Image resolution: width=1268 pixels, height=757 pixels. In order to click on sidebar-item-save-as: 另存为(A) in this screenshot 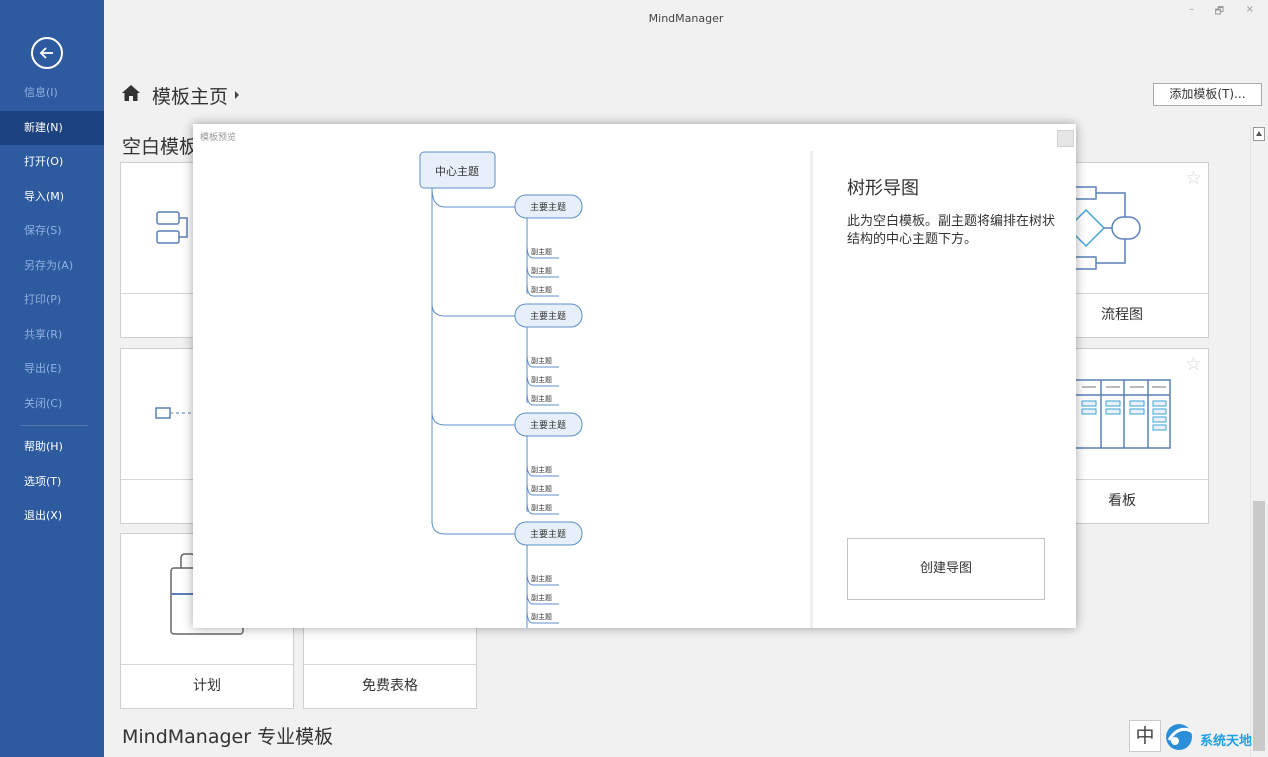, I will do `click(52, 266)`.